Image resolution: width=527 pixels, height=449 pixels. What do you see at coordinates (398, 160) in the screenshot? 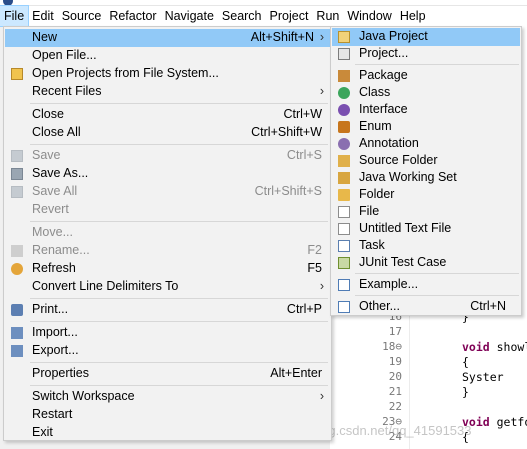
I see `menu-item-label: Source Folder` at bounding box center [398, 160].